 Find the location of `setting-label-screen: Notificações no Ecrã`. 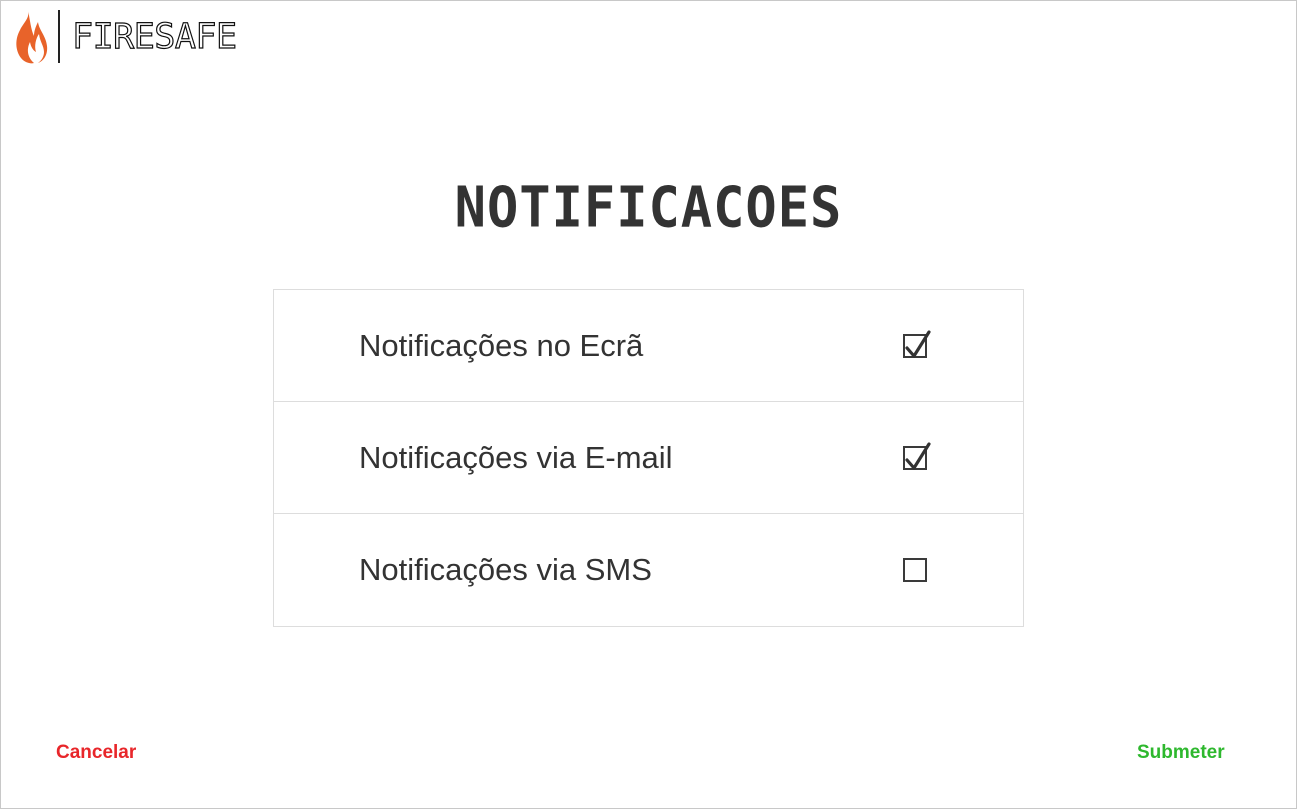

setting-label-screen: Notificações no Ecrã is located at coordinates (501, 345).